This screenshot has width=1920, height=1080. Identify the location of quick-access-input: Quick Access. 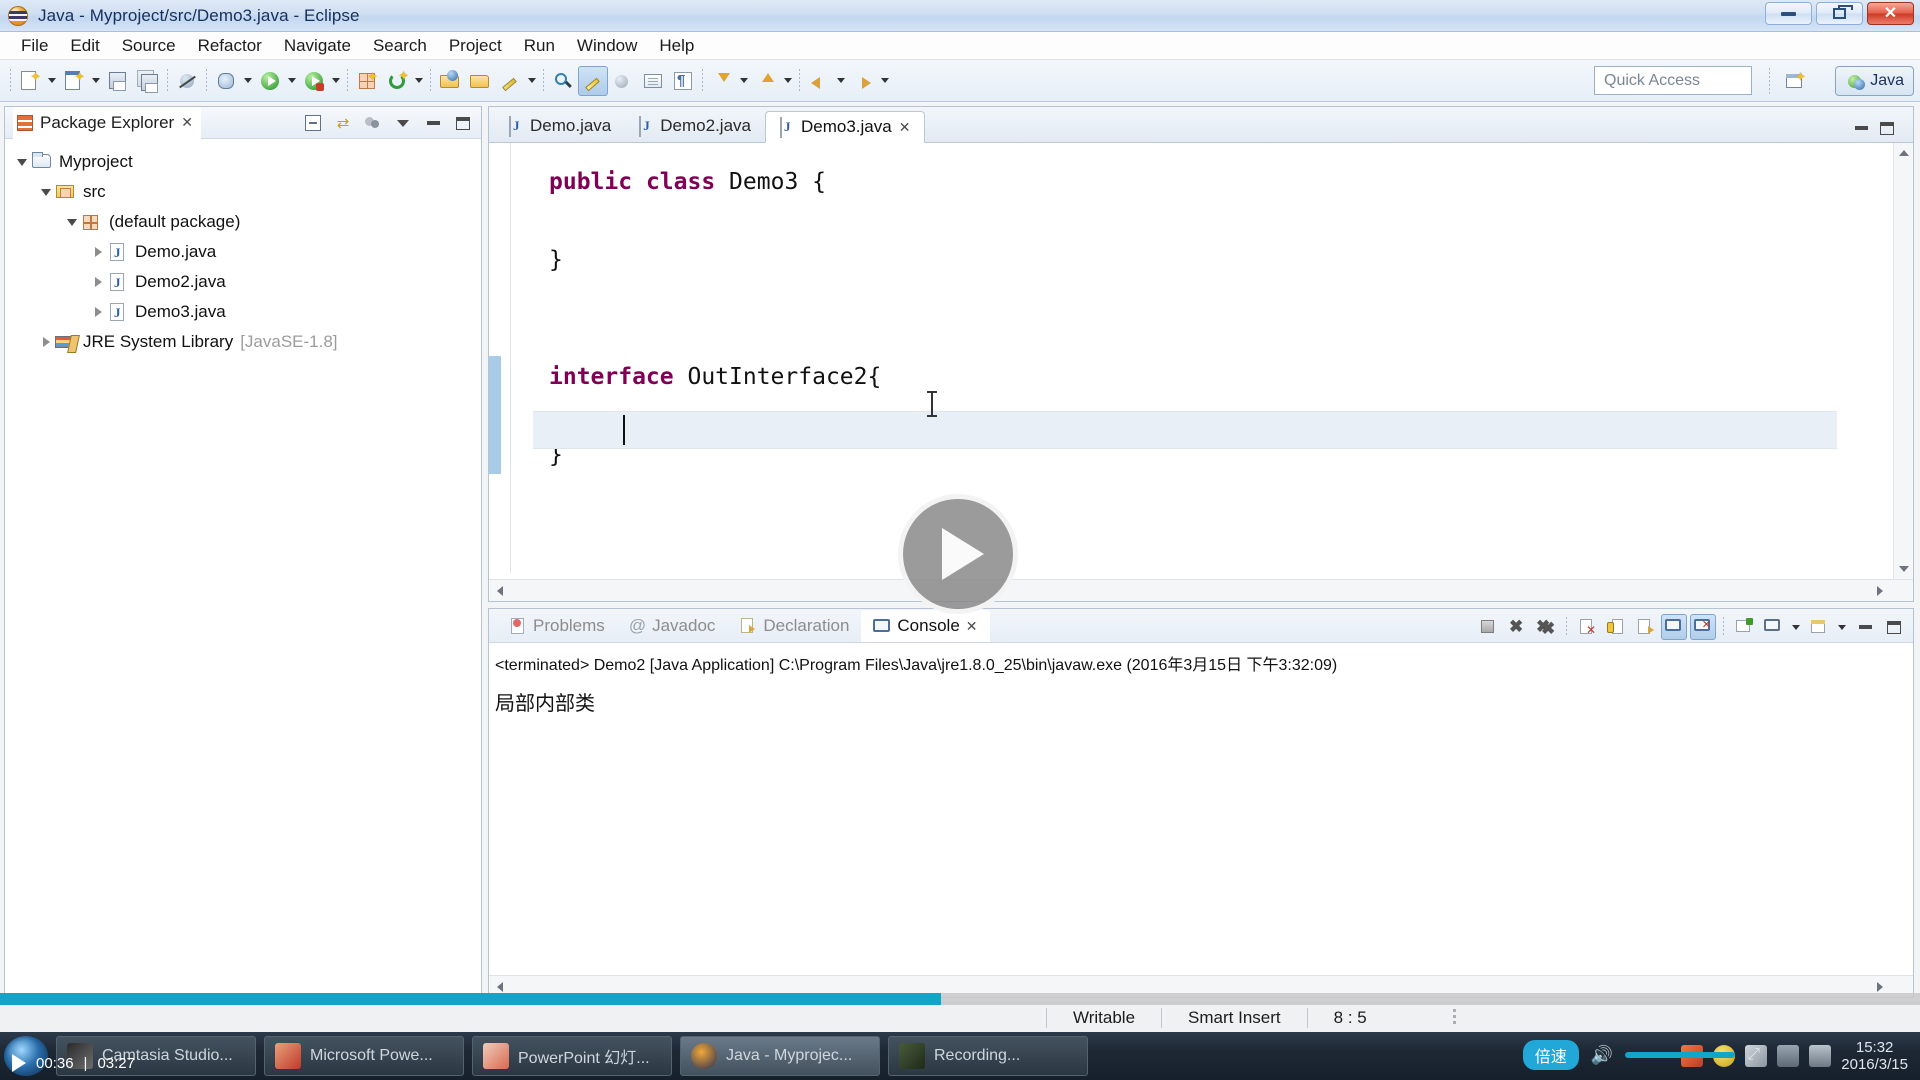
(1673, 80).